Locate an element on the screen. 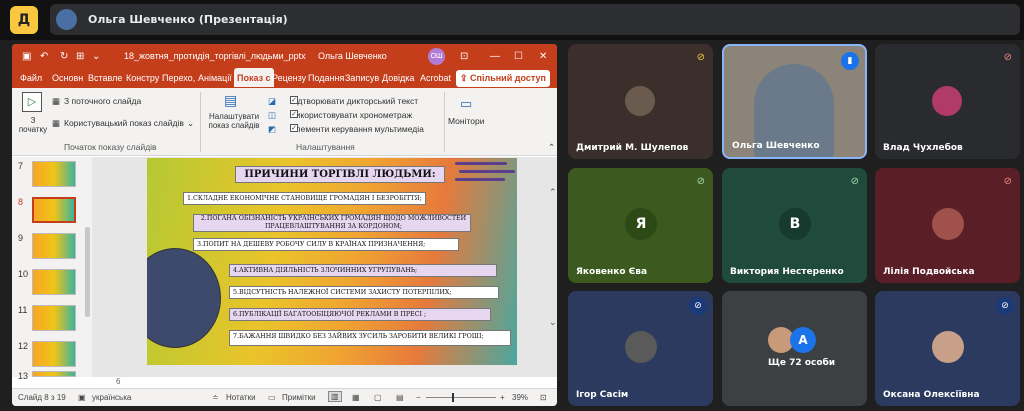 This screenshot has height=411, width=1024. from-start-button: З початку is located at coordinates (33, 125).